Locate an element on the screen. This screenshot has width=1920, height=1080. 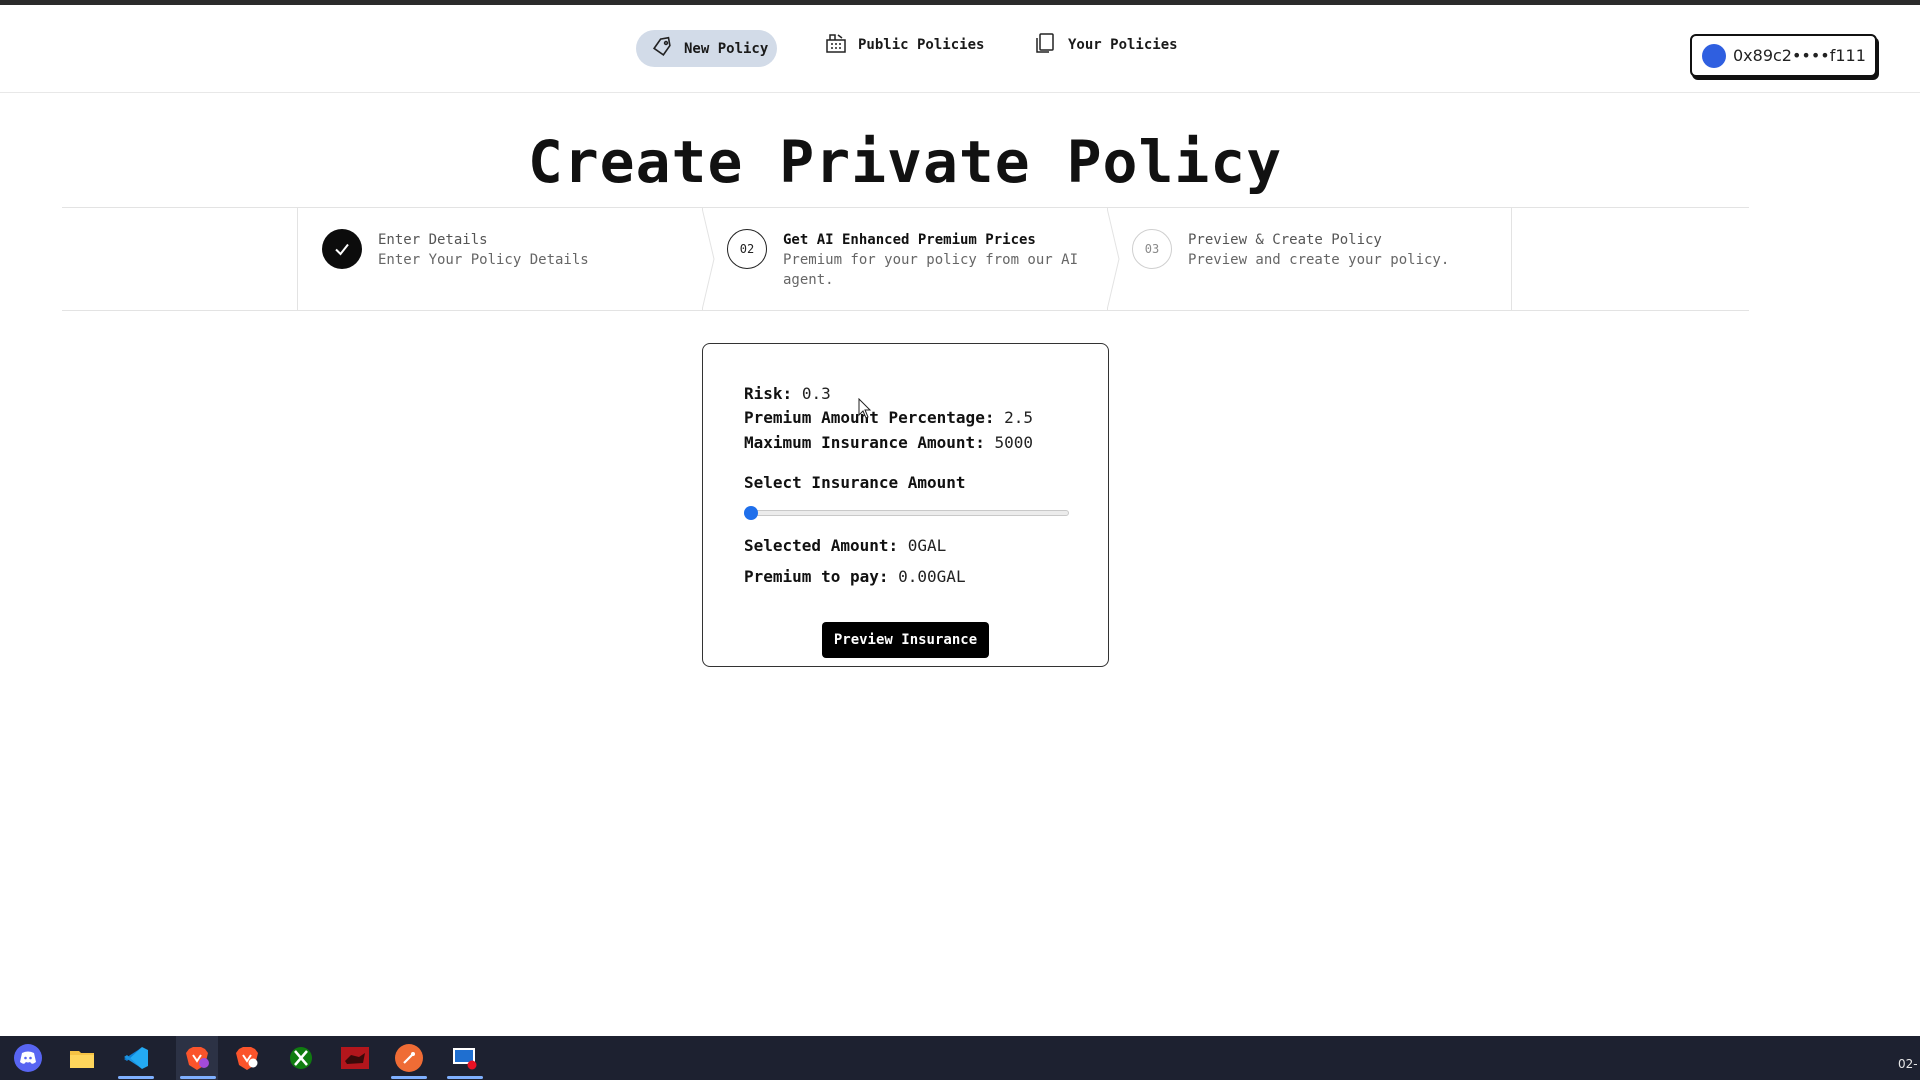
nav-public-policies-label: Public Policies is located at coordinates (921, 45).